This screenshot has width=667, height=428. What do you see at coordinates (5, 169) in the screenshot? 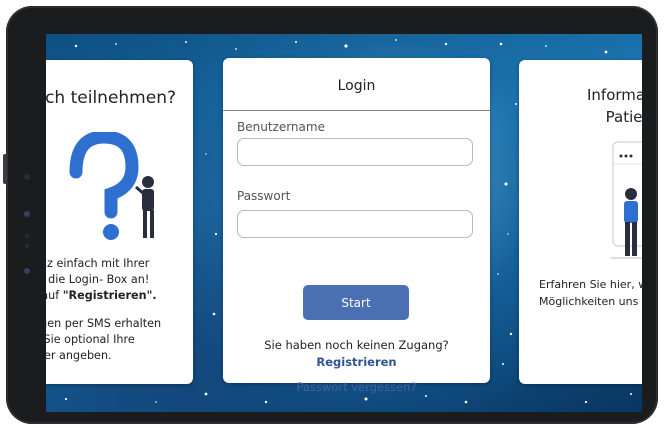
I see `volume-button` at bounding box center [5, 169].